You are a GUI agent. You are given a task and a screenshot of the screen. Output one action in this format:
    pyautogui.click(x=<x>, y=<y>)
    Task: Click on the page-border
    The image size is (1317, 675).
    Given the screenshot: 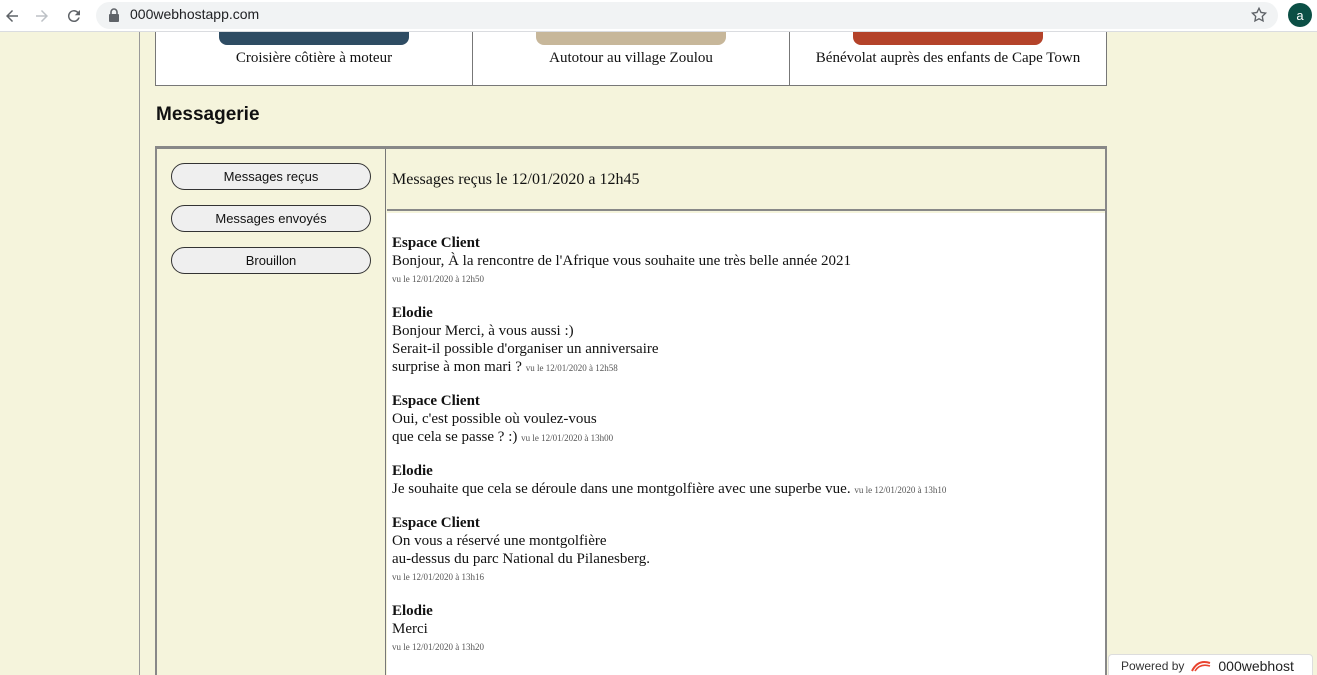 What is the action you would take?
    pyautogui.click(x=139, y=353)
    